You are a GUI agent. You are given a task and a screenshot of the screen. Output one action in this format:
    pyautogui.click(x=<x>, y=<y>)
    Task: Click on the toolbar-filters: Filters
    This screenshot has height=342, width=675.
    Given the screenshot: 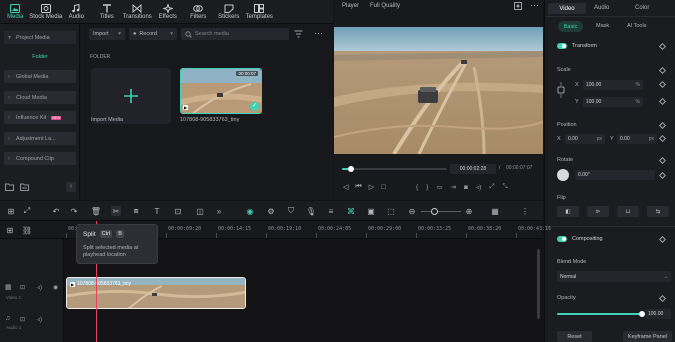 What is the action you would take?
    pyautogui.click(x=198, y=12)
    